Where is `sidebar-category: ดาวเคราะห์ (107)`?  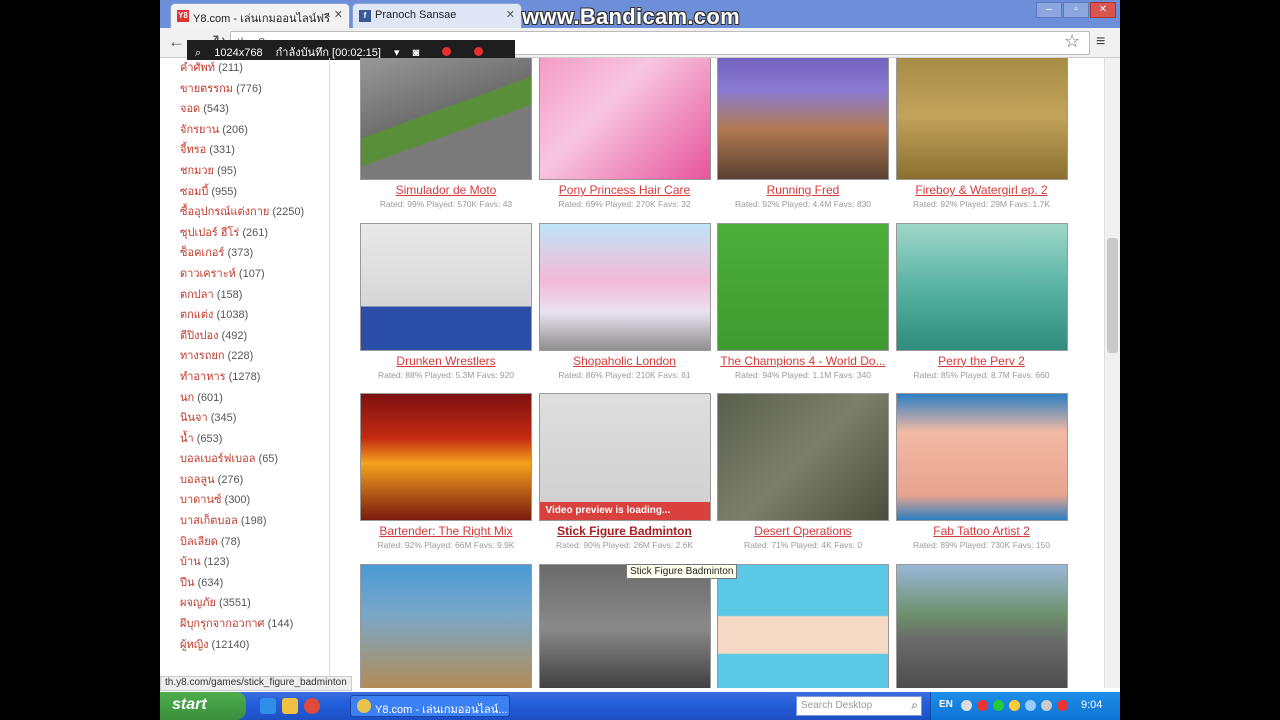
sidebar-category: ดาวเคราะห์ (107) is located at coordinates (255, 274).